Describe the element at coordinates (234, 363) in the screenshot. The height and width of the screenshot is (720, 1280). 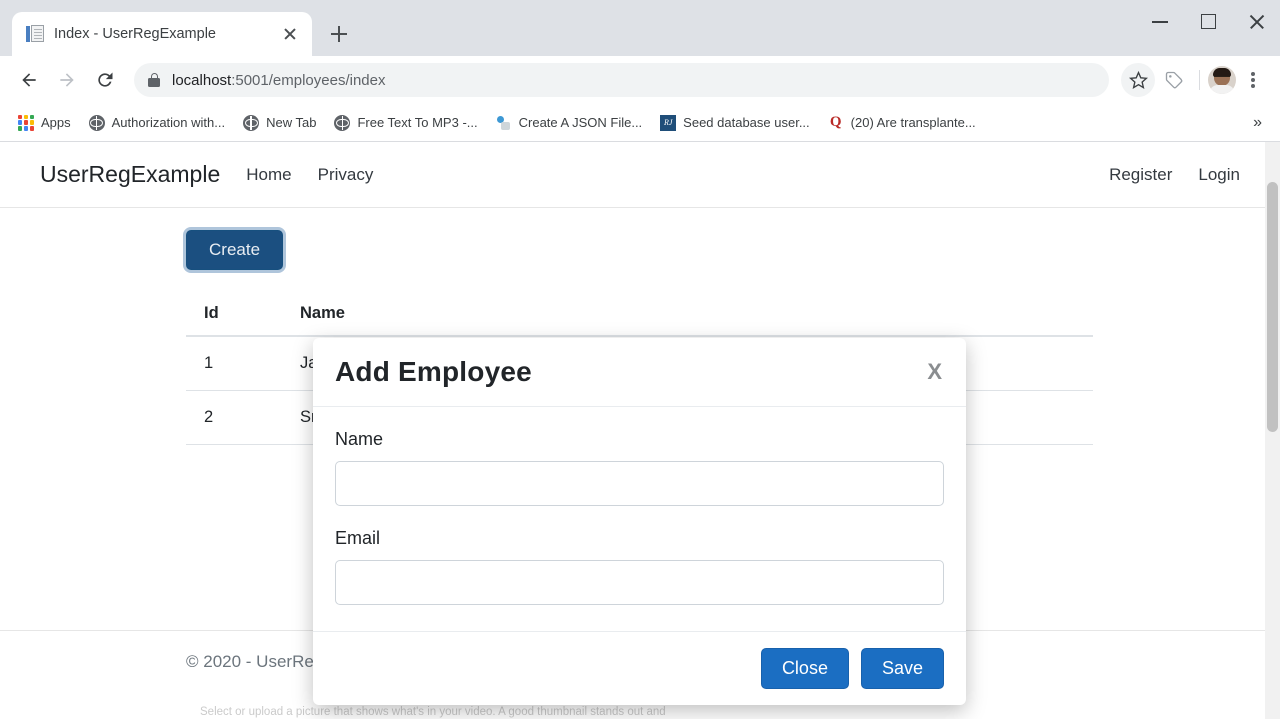
I see `cell-id: 1` at that location.